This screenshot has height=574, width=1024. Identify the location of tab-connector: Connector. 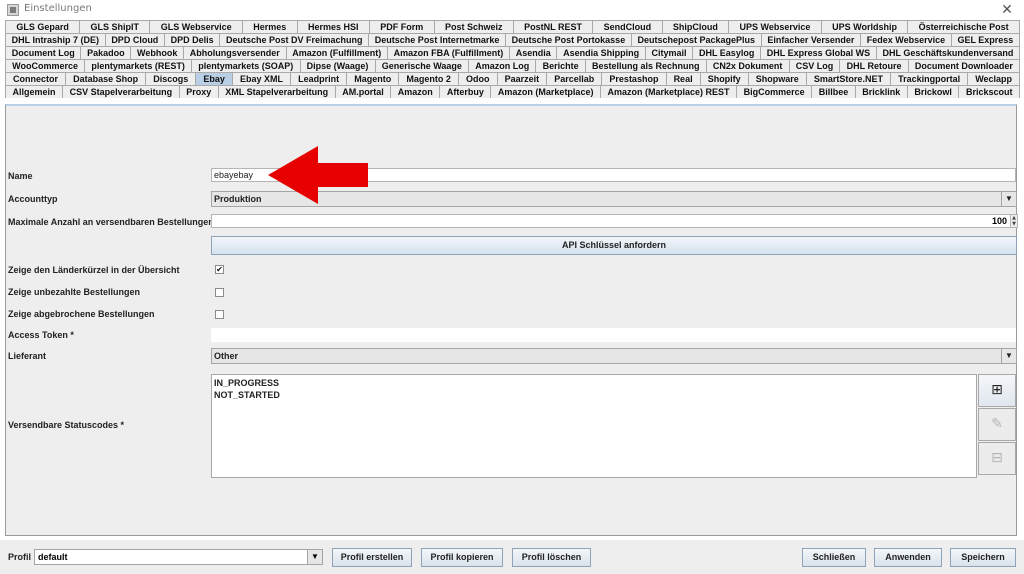
(36, 78).